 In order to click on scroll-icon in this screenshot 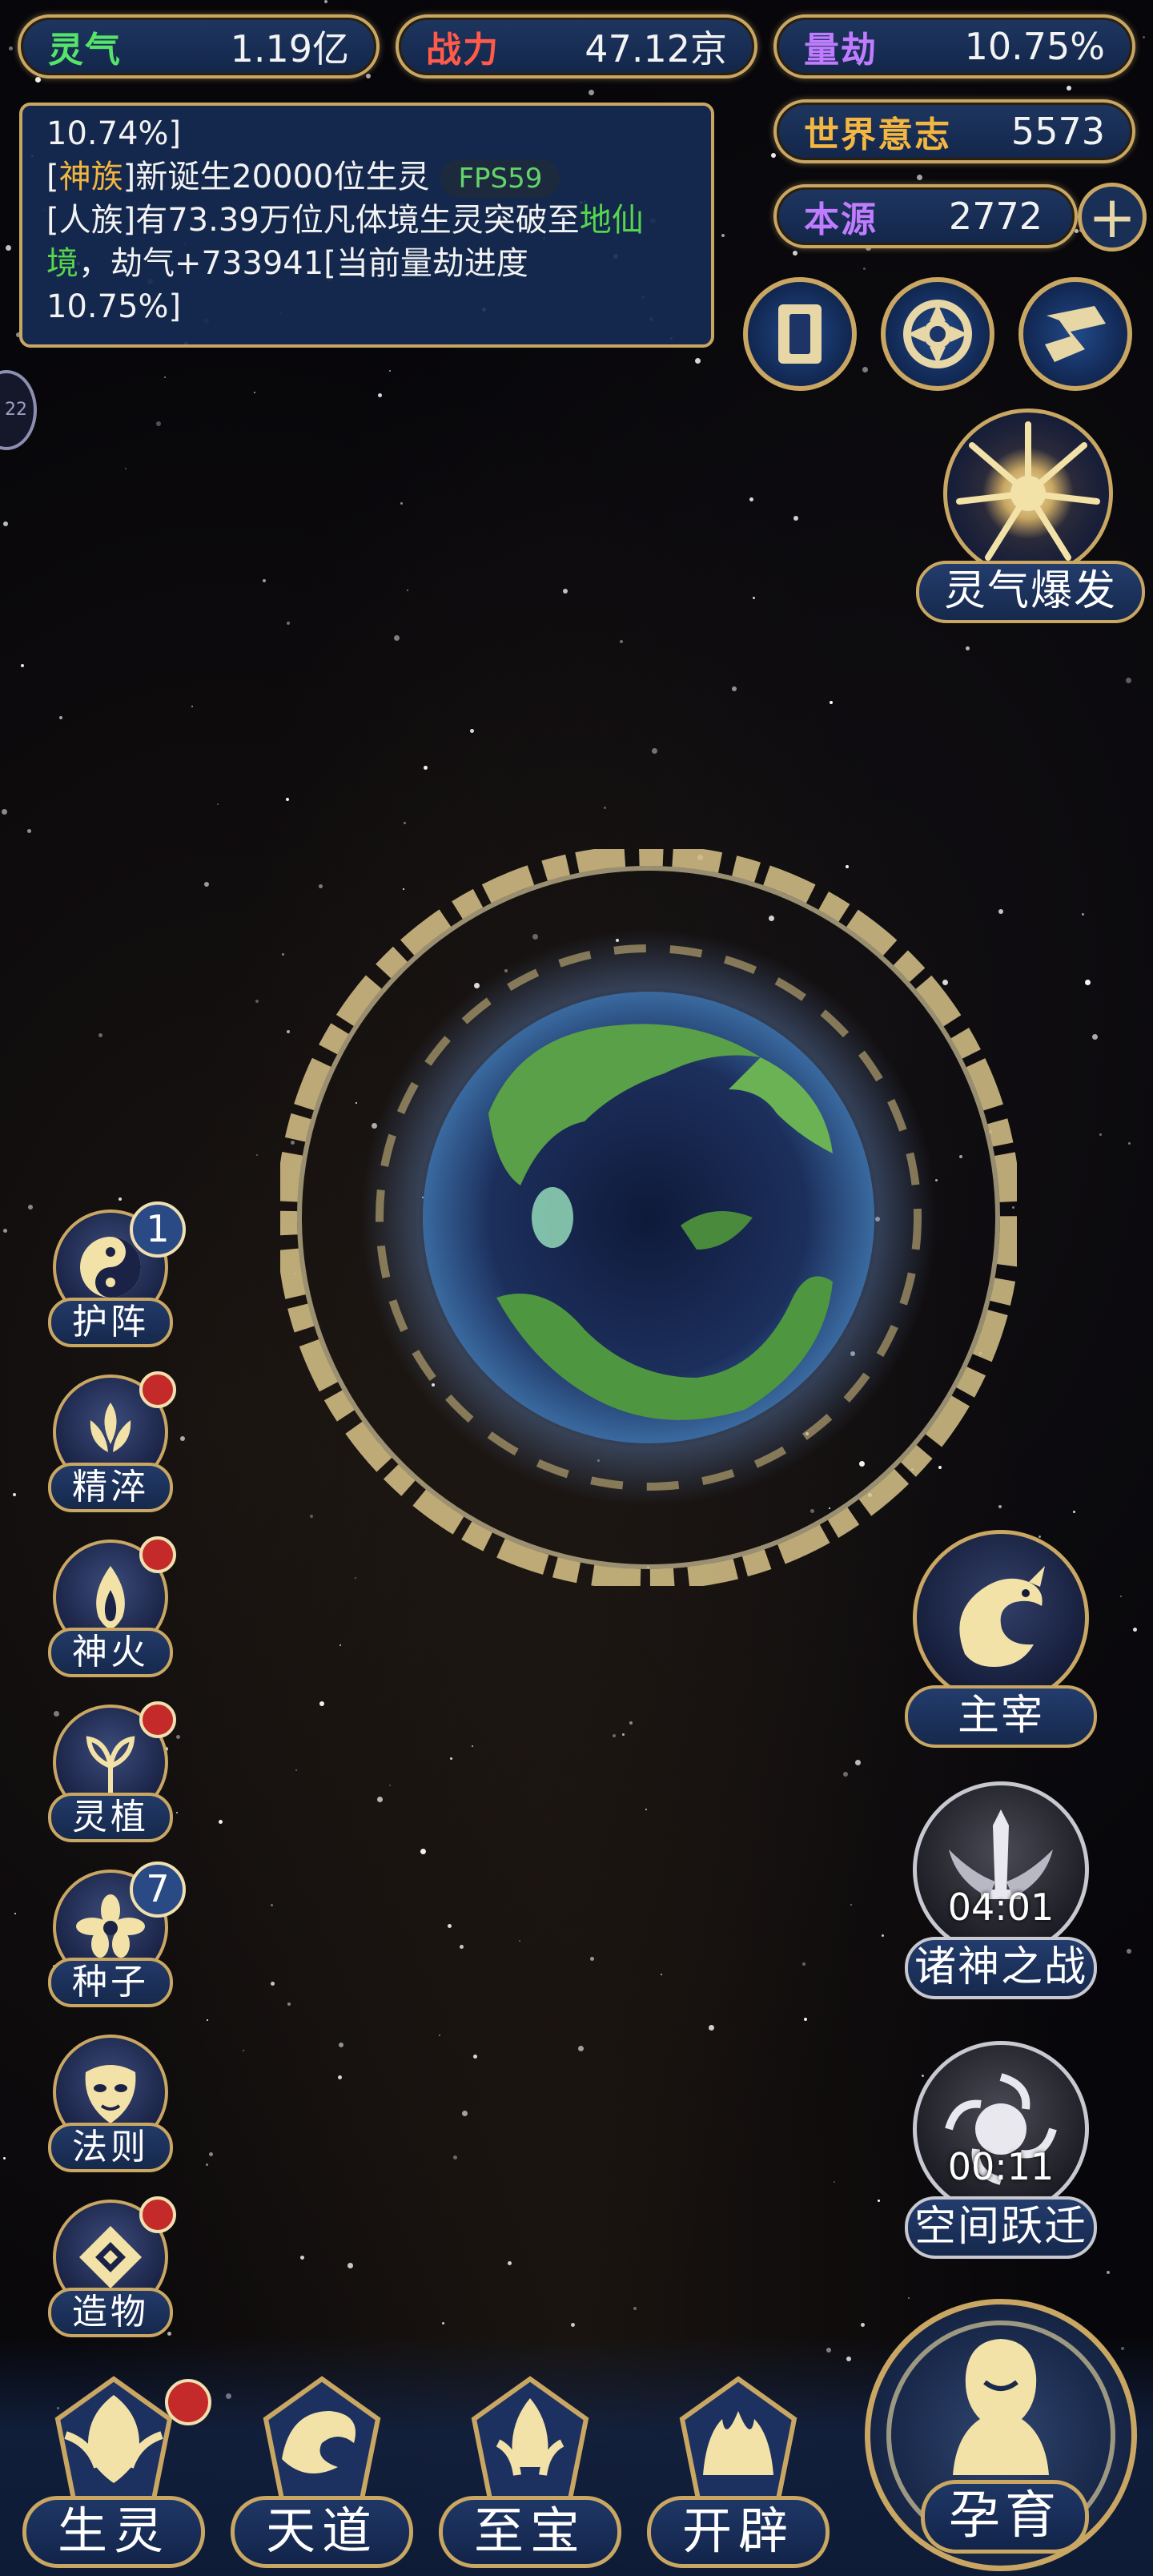, I will do `click(1075, 334)`.